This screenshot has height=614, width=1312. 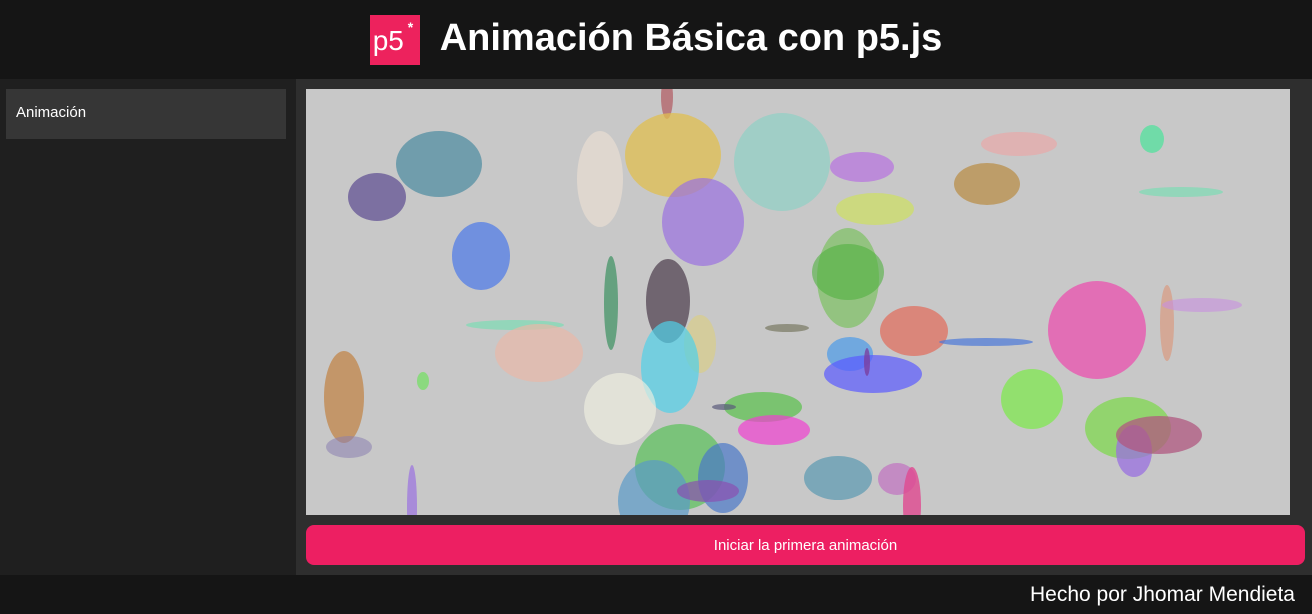 What do you see at coordinates (805, 545) in the screenshot?
I see `start-animation-button: Iniciar la primera animación` at bounding box center [805, 545].